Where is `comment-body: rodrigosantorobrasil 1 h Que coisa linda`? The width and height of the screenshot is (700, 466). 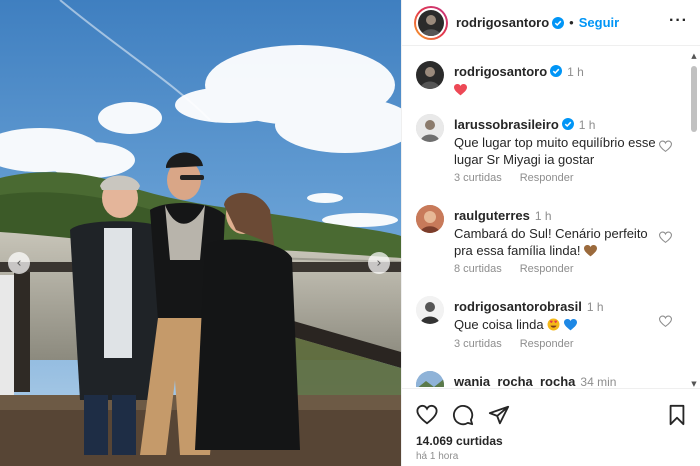
comment-body: rodrigosantorobrasil 1 h Que coisa linda is located at coordinates (557, 315).